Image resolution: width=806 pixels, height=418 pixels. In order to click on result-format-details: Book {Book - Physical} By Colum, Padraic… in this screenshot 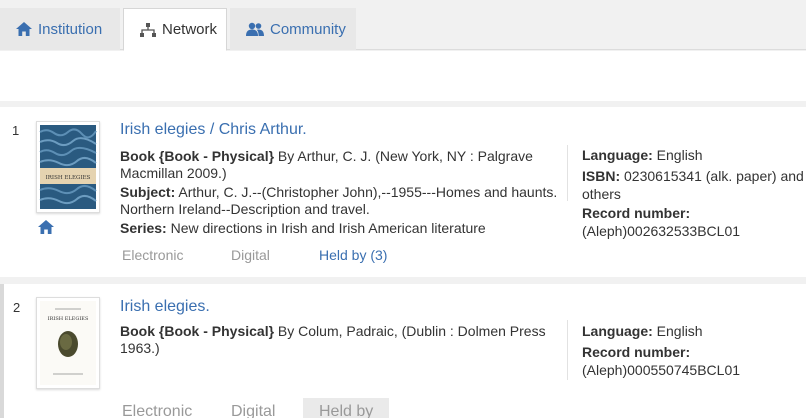, I will do `click(340, 340)`.